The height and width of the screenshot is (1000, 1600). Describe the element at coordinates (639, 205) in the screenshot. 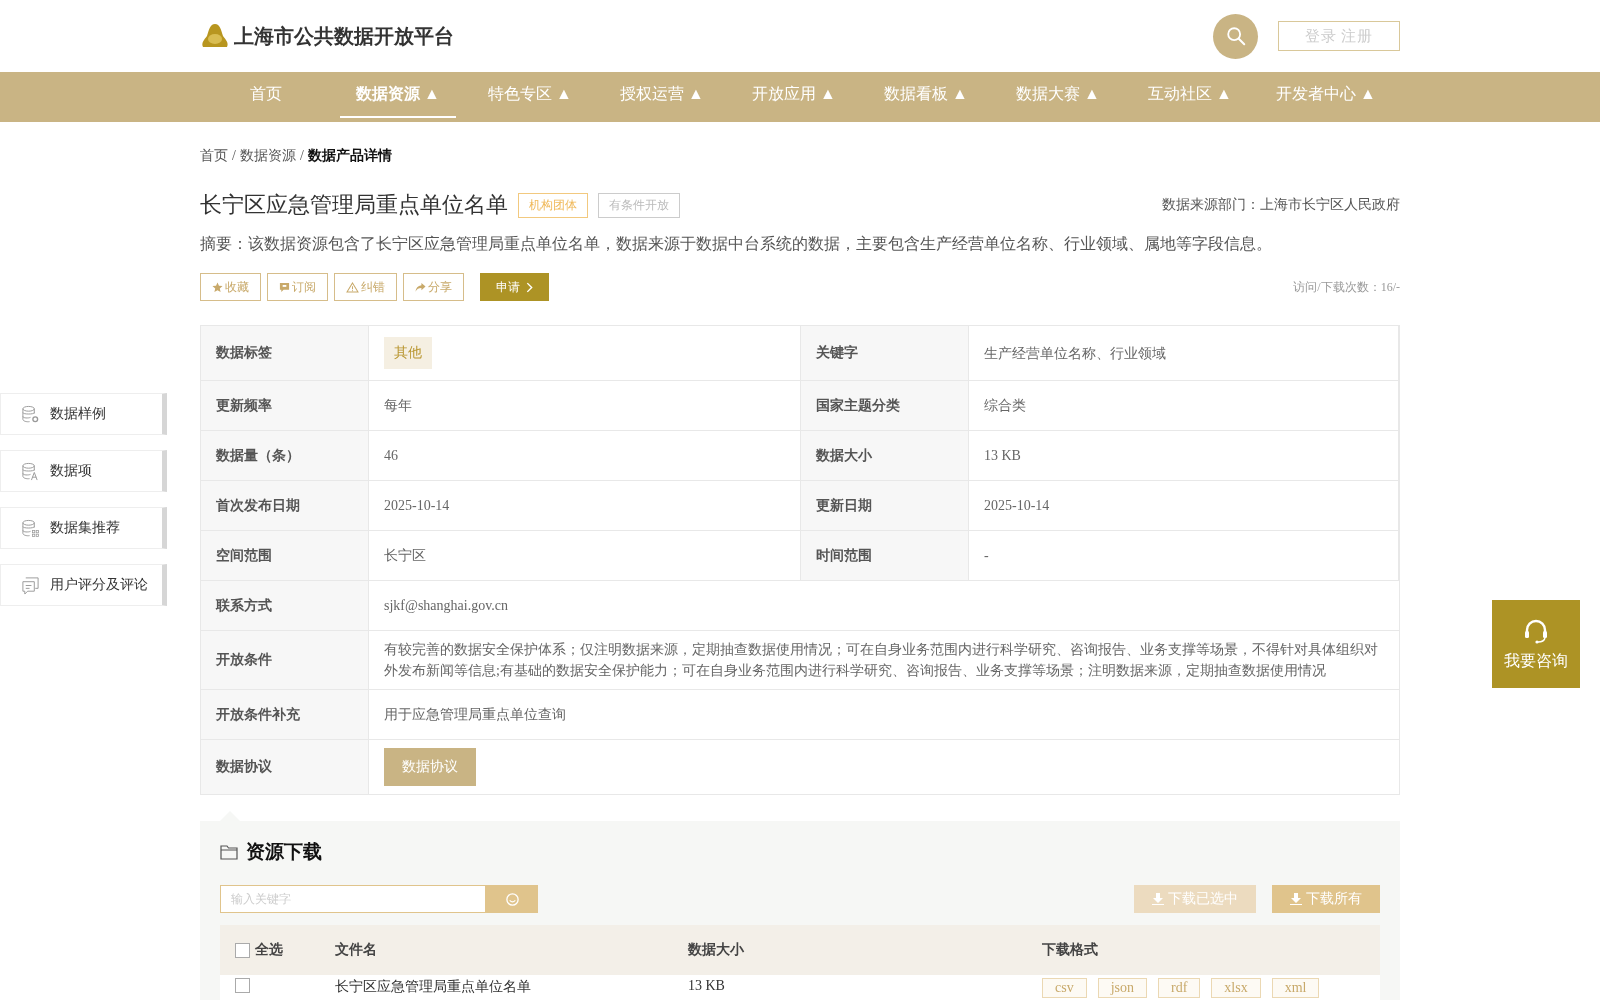

I see `dataset-tag: 有条件开放` at that location.